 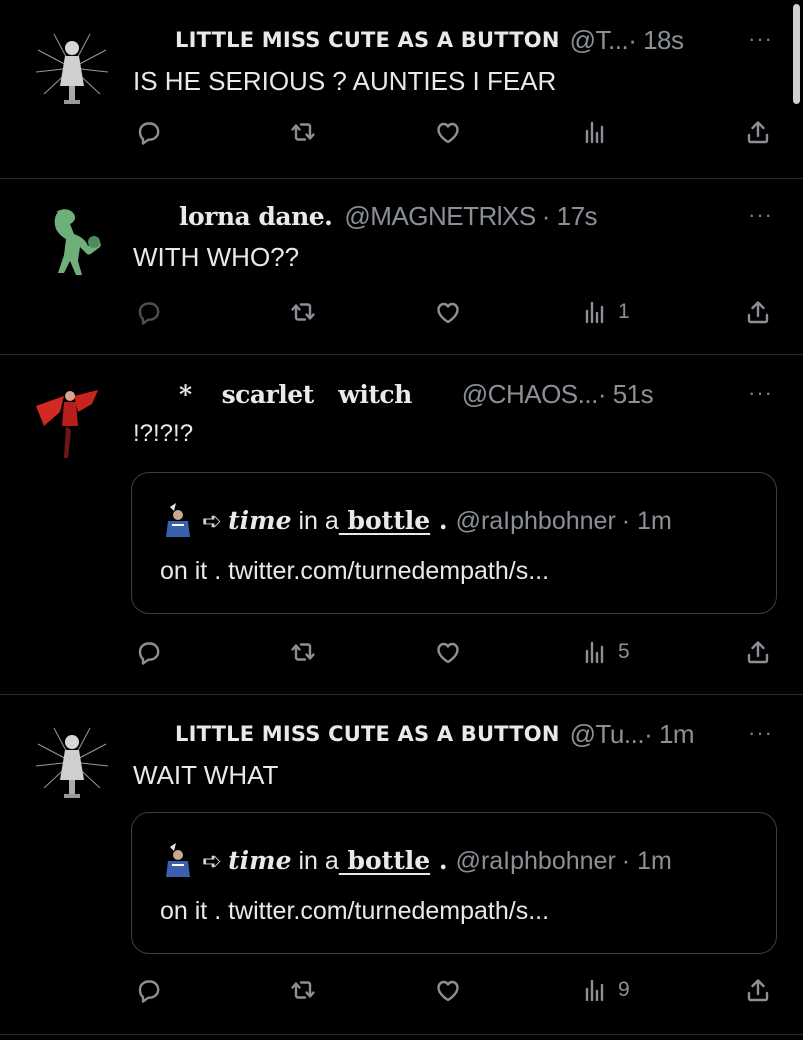 What do you see at coordinates (401, 990) in the screenshot?
I see `tweet-actions: 9` at bounding box center [401, 990].